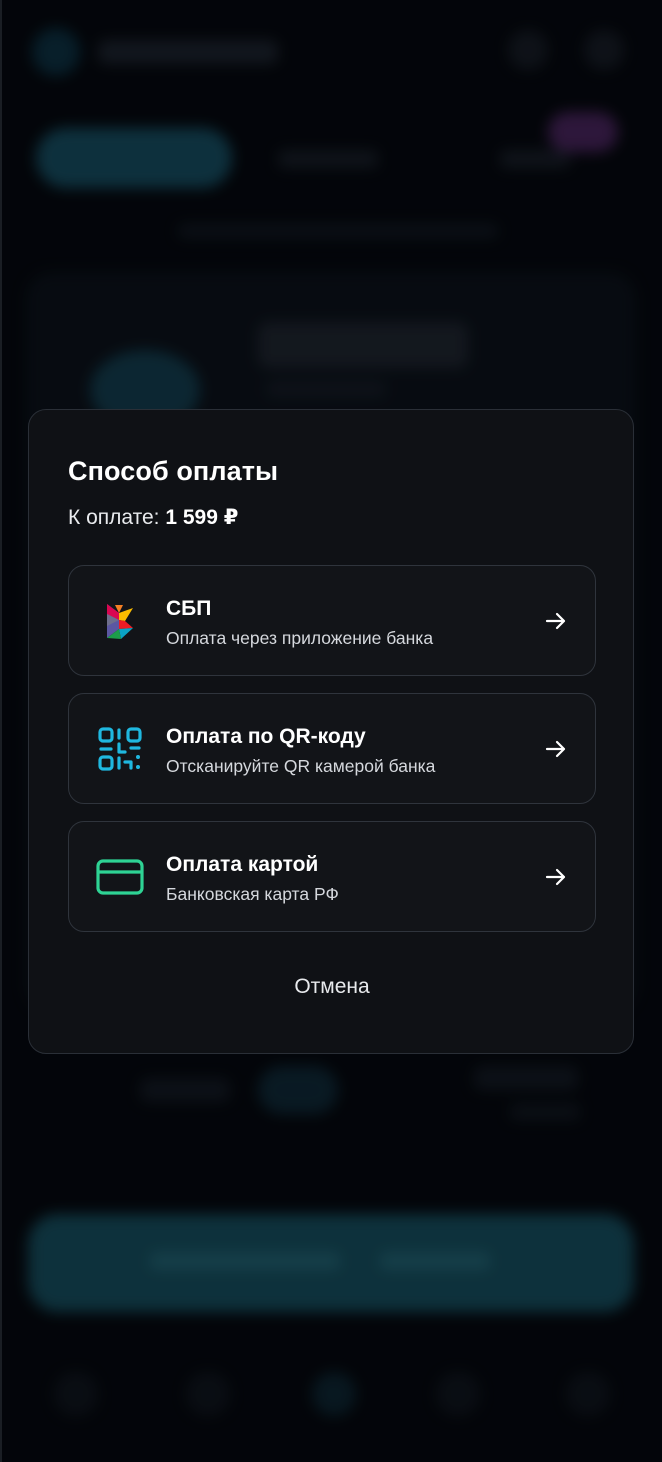 The width and height of the screenshot is (662, 1462). What do you see at coordinates (332, 620) in the screenshot?
I see `payment-option-sbp: СБП Оплата через приложение банка` at bounding box center [332, 620].